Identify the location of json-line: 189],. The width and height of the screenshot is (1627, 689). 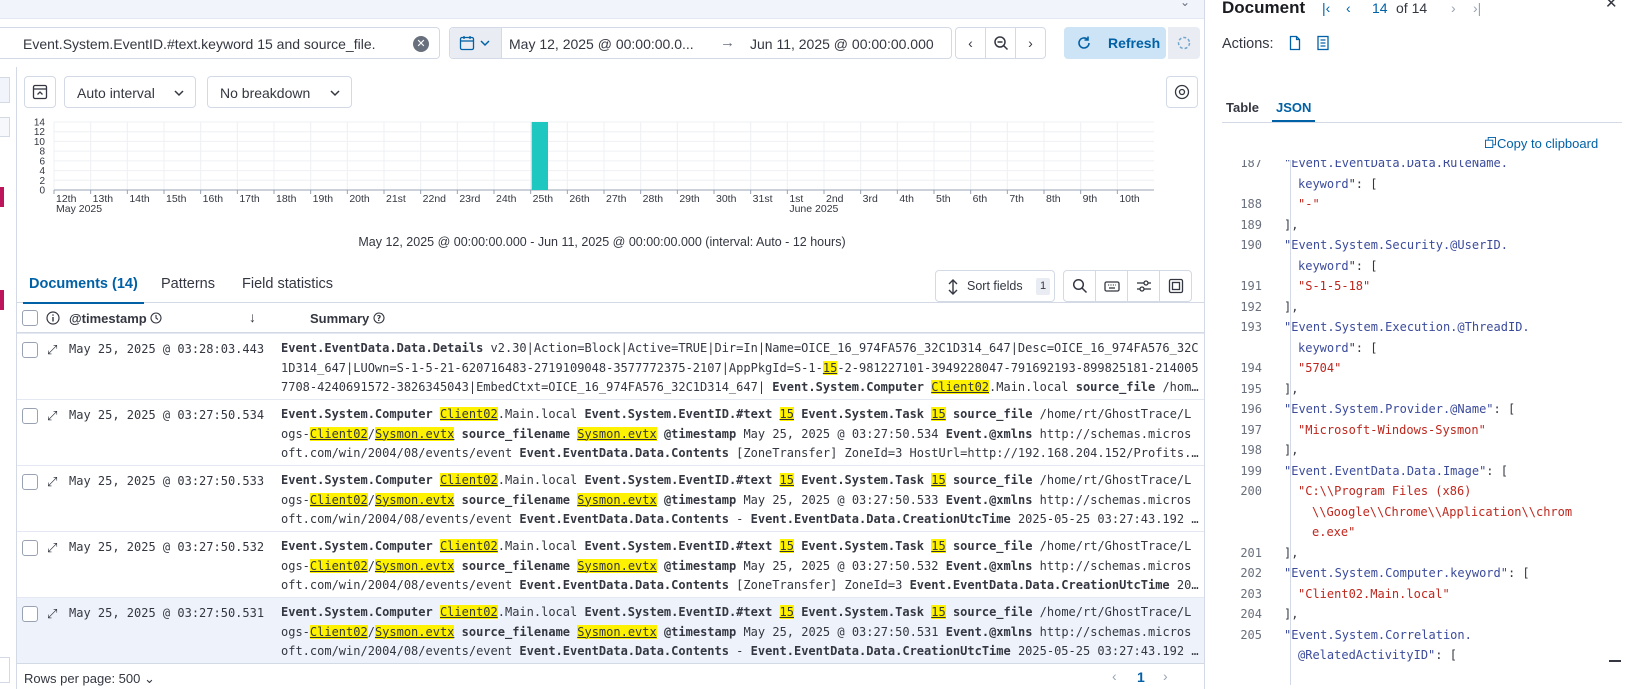
(1422, 228).